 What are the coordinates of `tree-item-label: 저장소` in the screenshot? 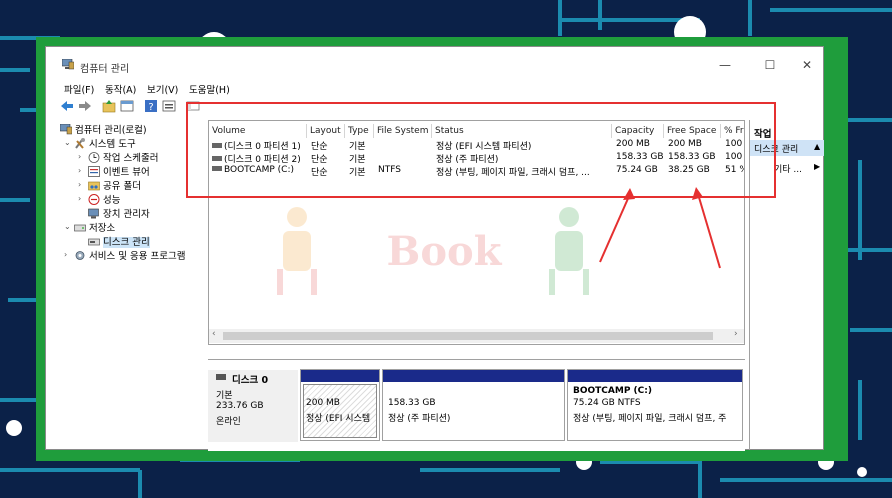 It's located at (102, 228).